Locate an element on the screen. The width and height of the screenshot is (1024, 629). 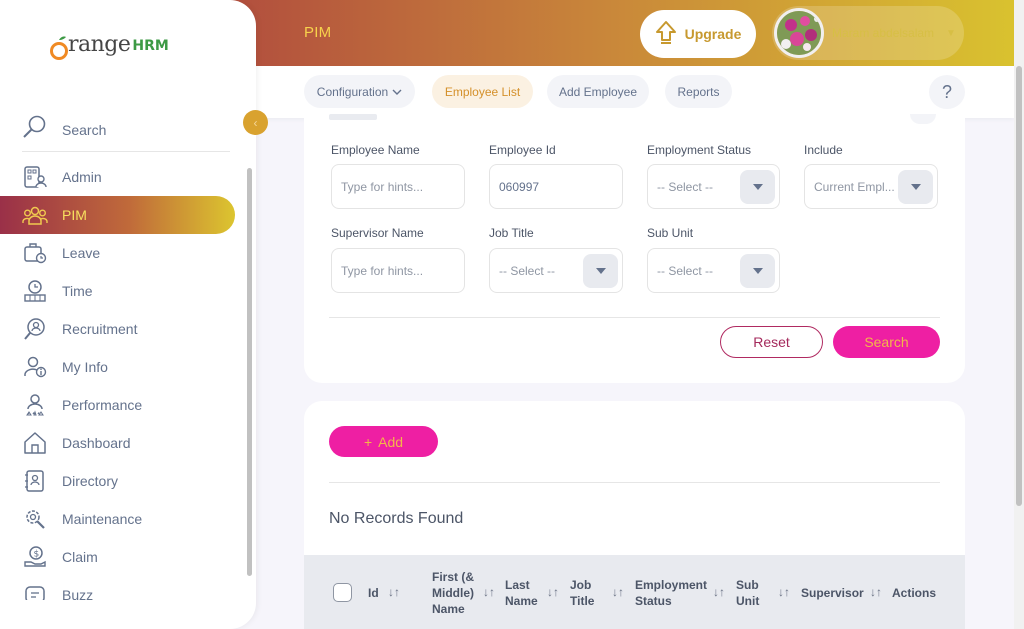
include-label: Include is located at coordinates (823, 150).